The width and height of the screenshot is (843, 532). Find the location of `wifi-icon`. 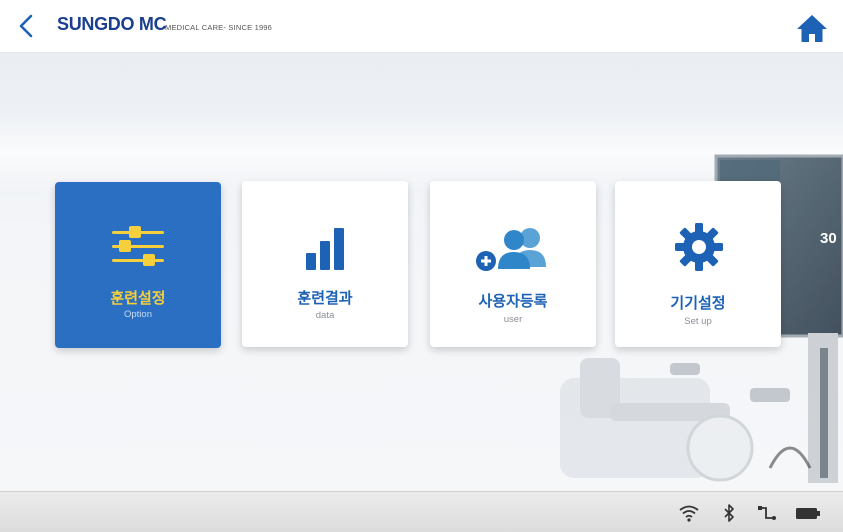

wifi-icon is located at coordinates (689, 513).